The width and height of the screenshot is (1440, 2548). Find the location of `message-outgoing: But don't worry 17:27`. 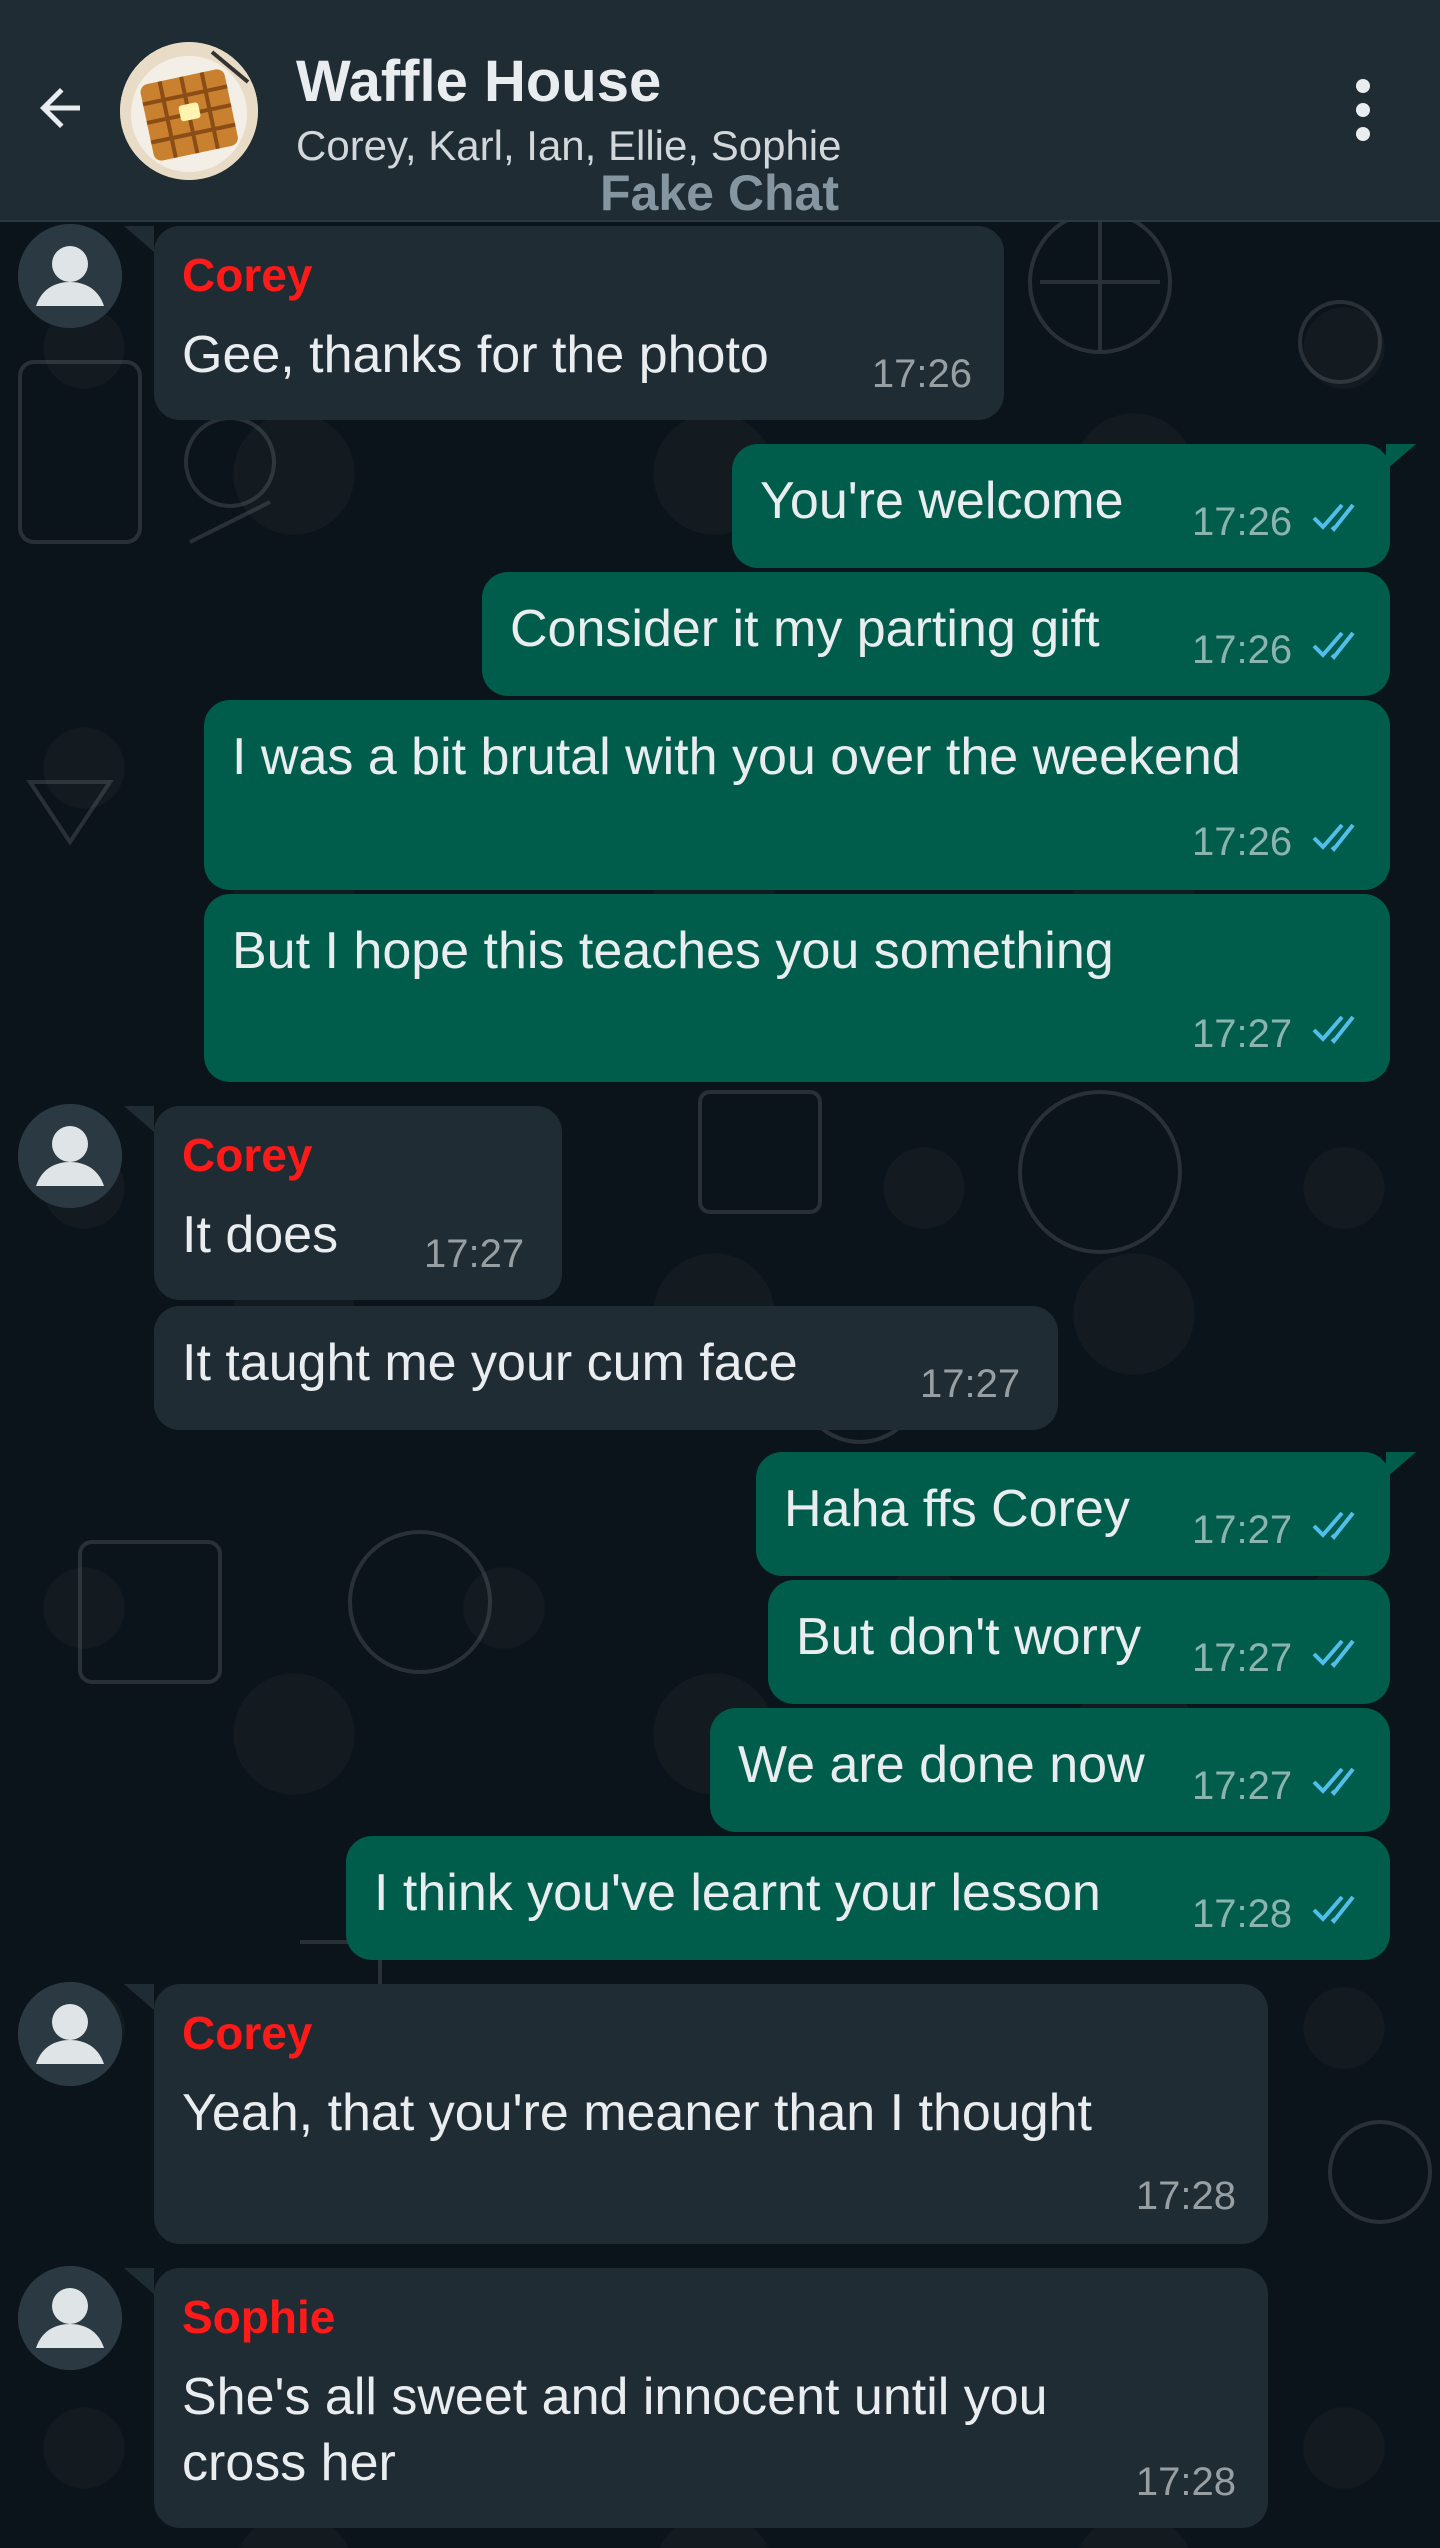

message-outgoing: But don't worry 17:27 is located at coordinates (1079, 1642).